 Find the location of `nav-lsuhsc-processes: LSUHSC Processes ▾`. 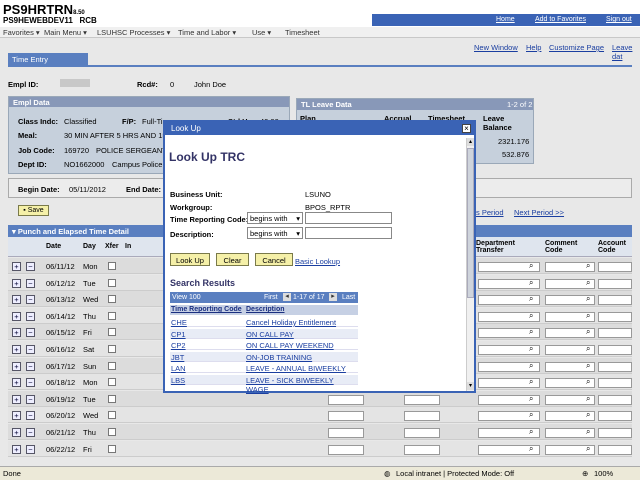

nav-lsuhsc-processes: LSUHSC Processes ▾ is located at coordinates (133, 32).